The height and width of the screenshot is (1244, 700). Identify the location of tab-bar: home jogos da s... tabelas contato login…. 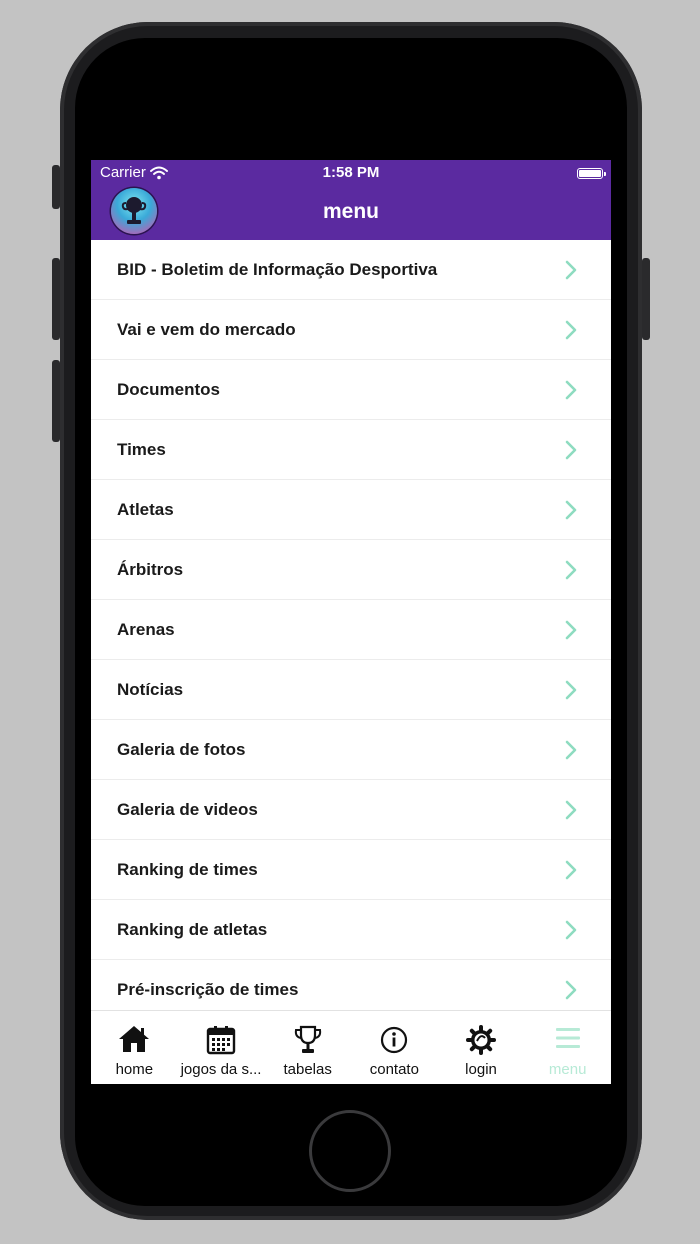
(351, 1047).